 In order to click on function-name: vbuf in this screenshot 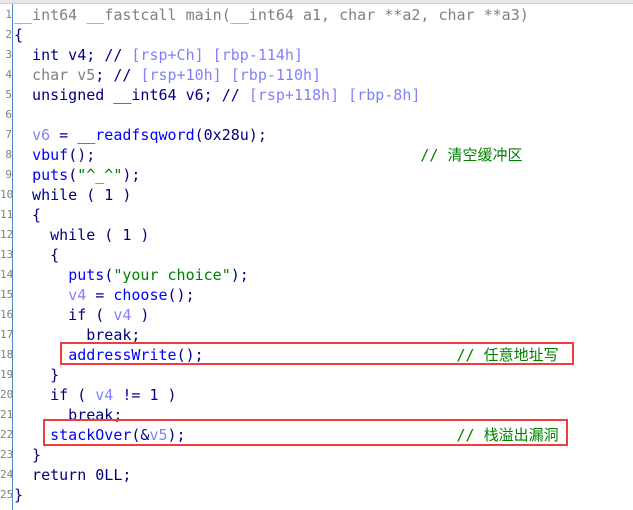, I will do `click(50, 155)`.